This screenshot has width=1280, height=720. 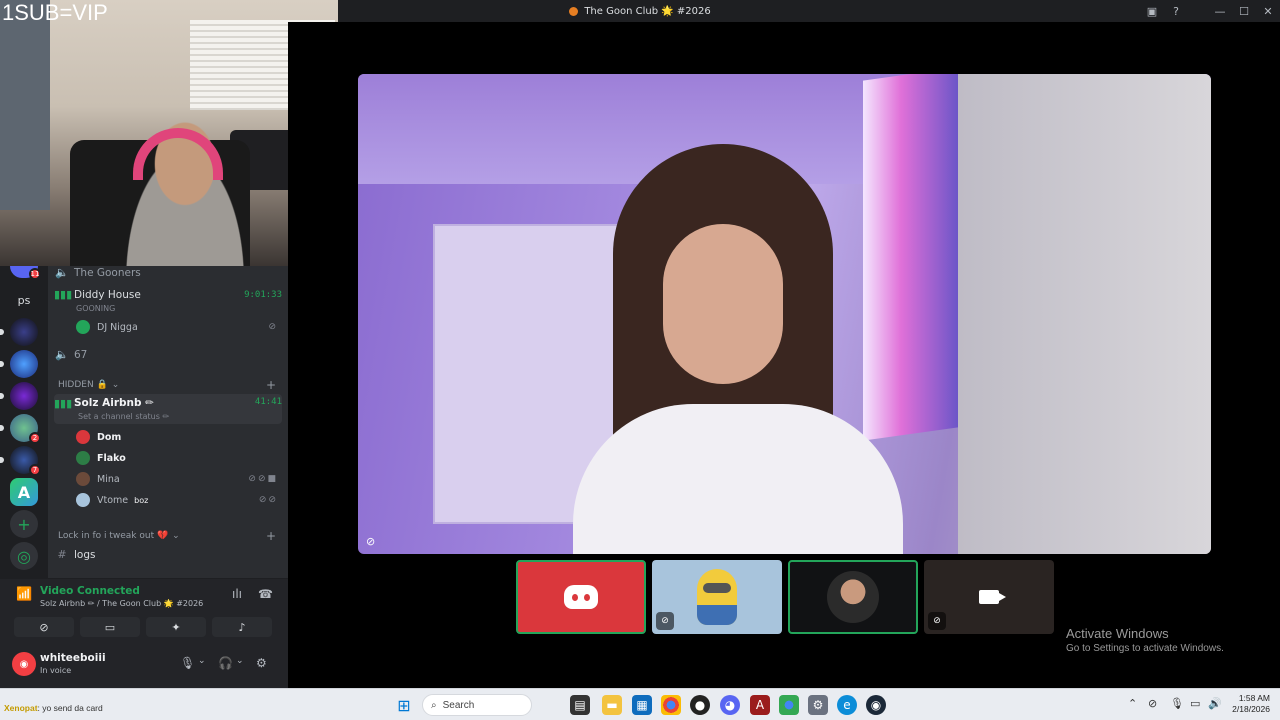 What do you see at coordinates (268, 402) in the screenshot?
I see `call-timer: 41:41` at bounding box center [268, 402].